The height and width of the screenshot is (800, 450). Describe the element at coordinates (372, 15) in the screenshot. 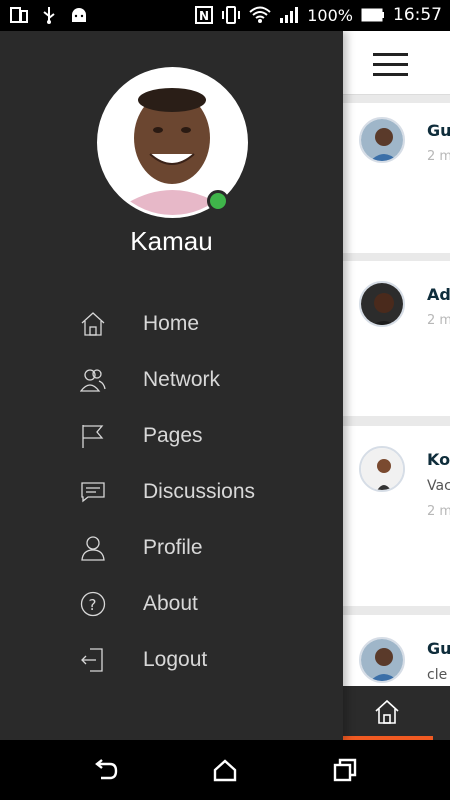

I see `battery-icon` at that location.